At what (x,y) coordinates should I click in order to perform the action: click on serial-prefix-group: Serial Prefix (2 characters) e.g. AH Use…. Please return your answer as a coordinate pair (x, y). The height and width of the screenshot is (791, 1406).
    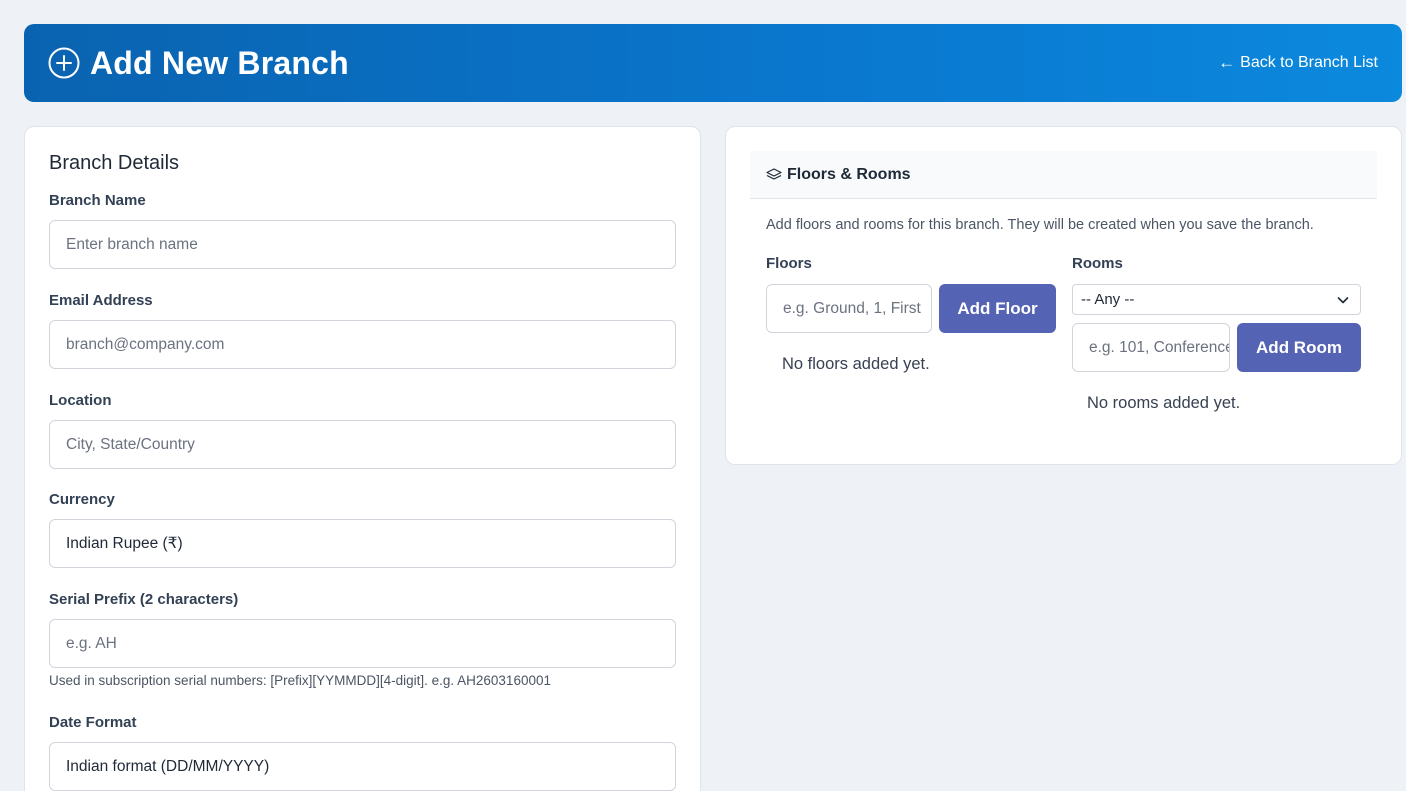
    Looking at the image, I should click on (362, 639).